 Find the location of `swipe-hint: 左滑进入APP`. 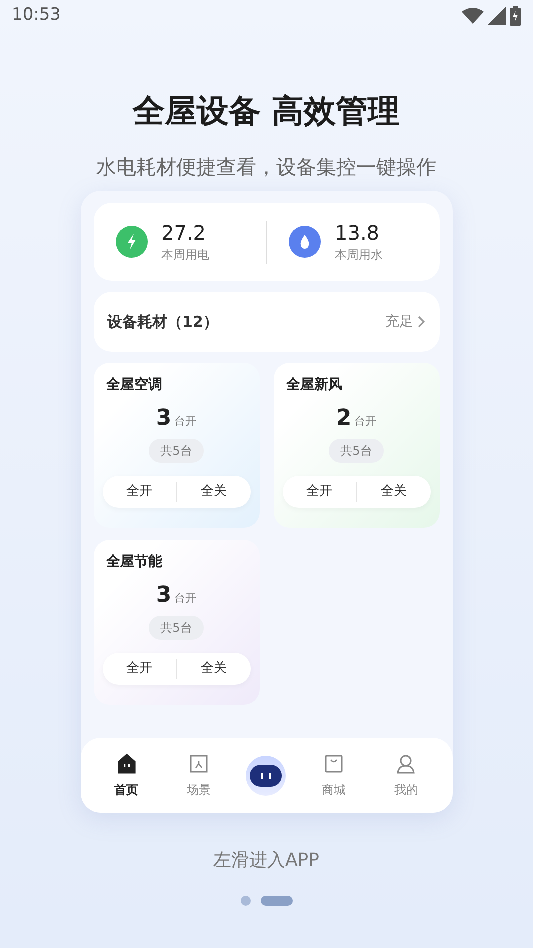

swipe-hint: 左滑进入APP is located at coordinates (266, 861).